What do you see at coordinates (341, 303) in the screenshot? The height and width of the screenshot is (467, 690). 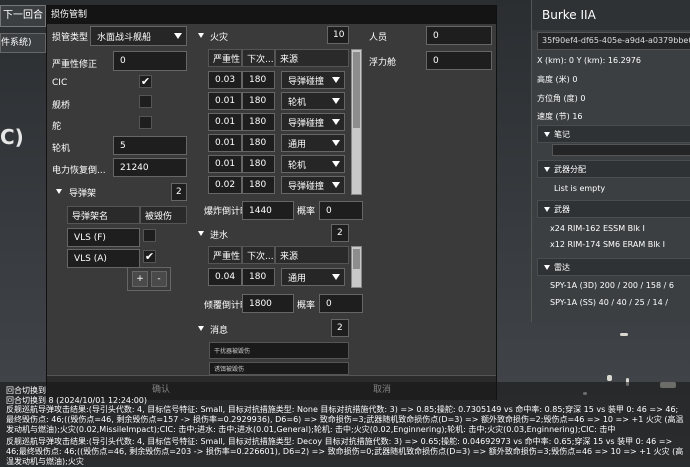 I see `capsize-prob-input: 0` at bounding box center [341, 303].